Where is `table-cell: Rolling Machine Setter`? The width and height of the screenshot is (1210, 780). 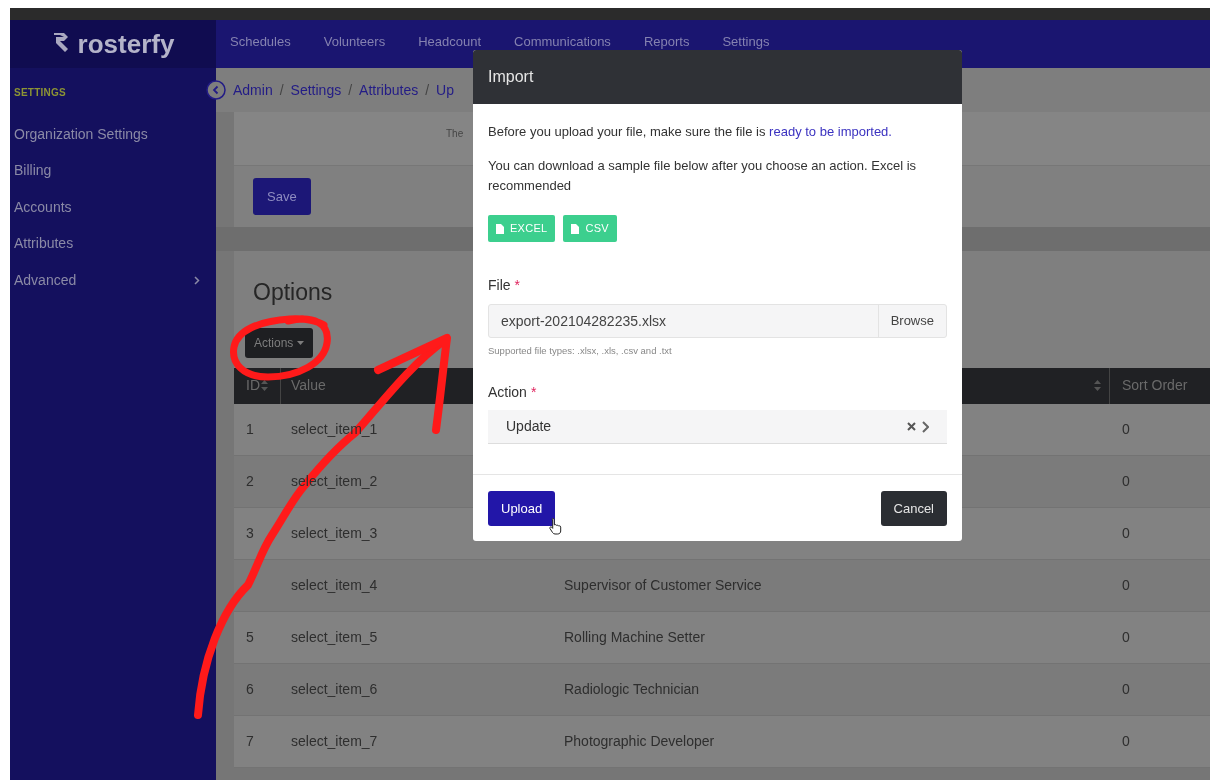
table-cell: Rolling Machine Setter is located at coordinates (634, 636).